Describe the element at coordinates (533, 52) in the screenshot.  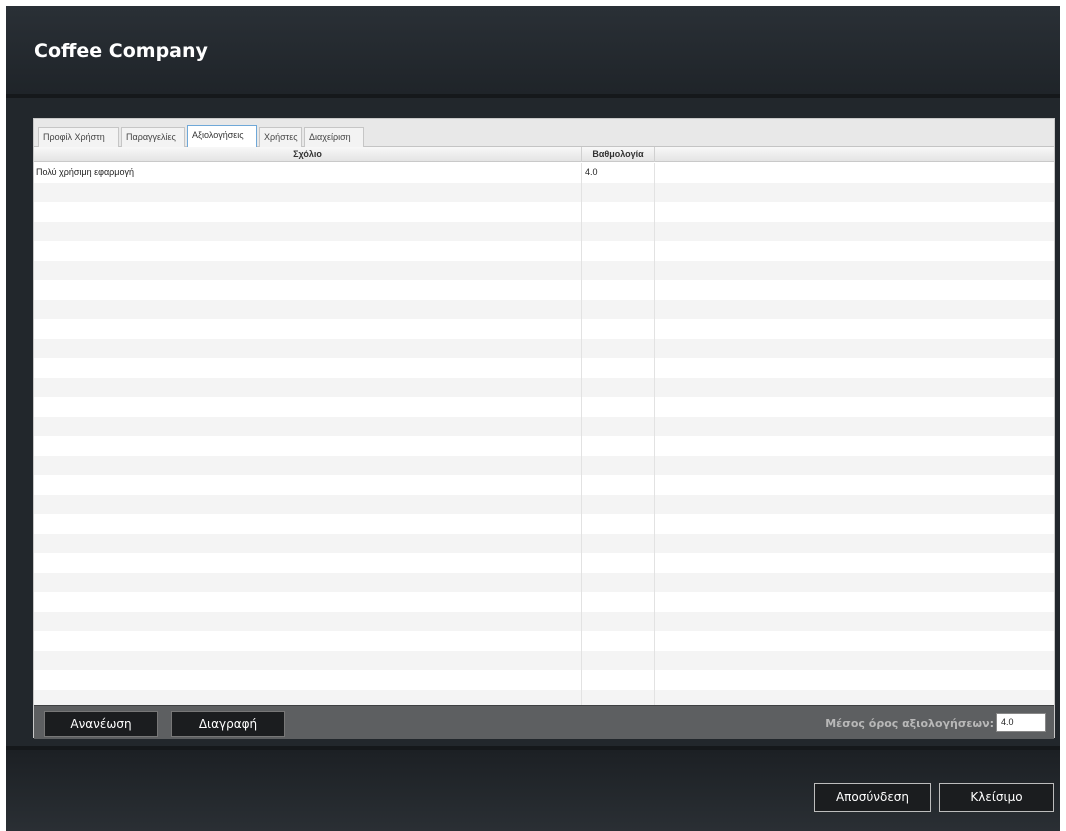
I see `header-bar: Coffee Company` at that location.